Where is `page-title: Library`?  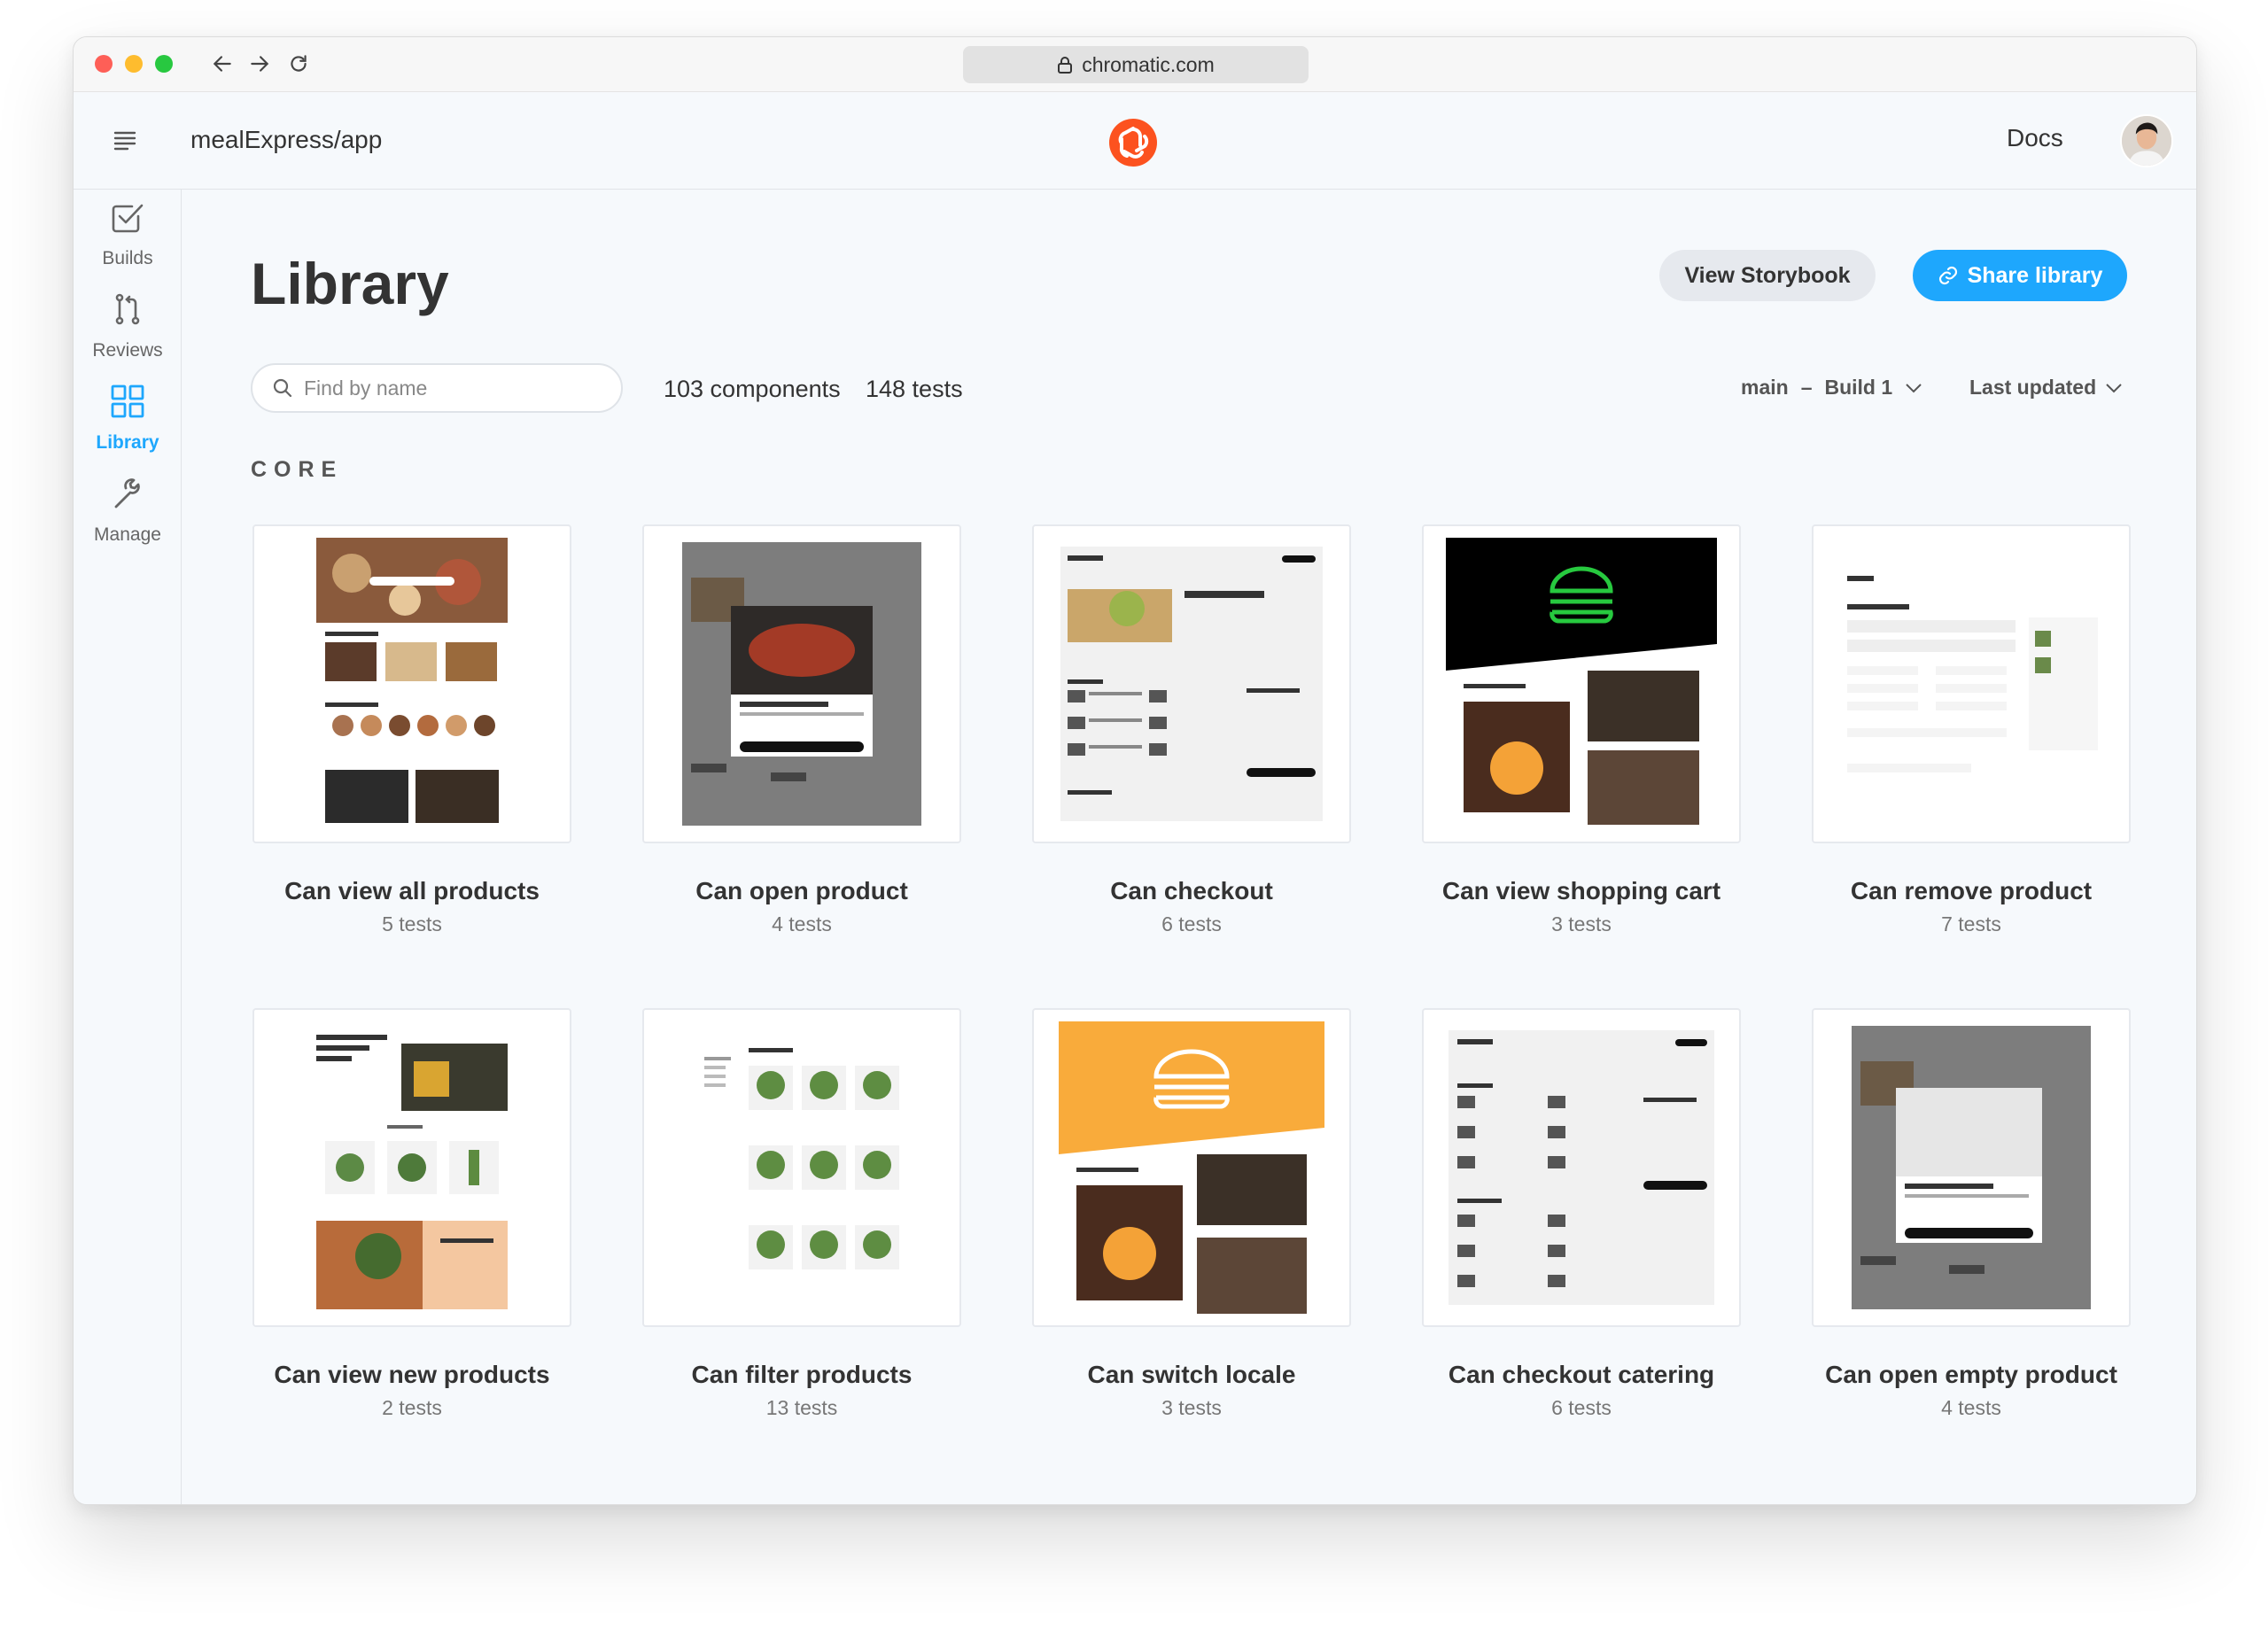
page-title: Library is located at coordinates (350, 283).